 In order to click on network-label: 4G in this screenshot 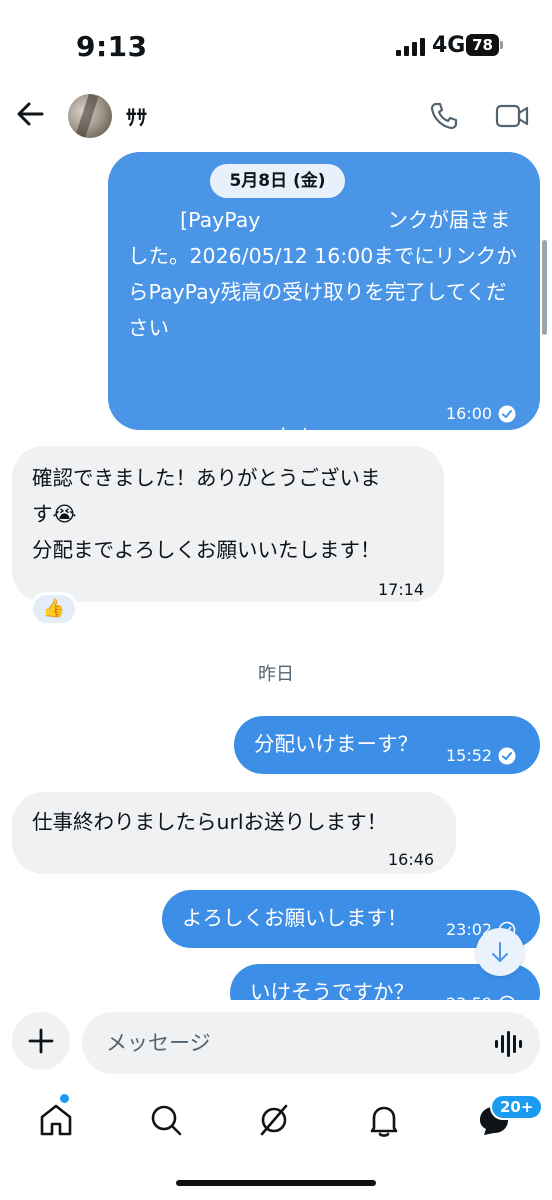, I will do `click(449, 45)`.